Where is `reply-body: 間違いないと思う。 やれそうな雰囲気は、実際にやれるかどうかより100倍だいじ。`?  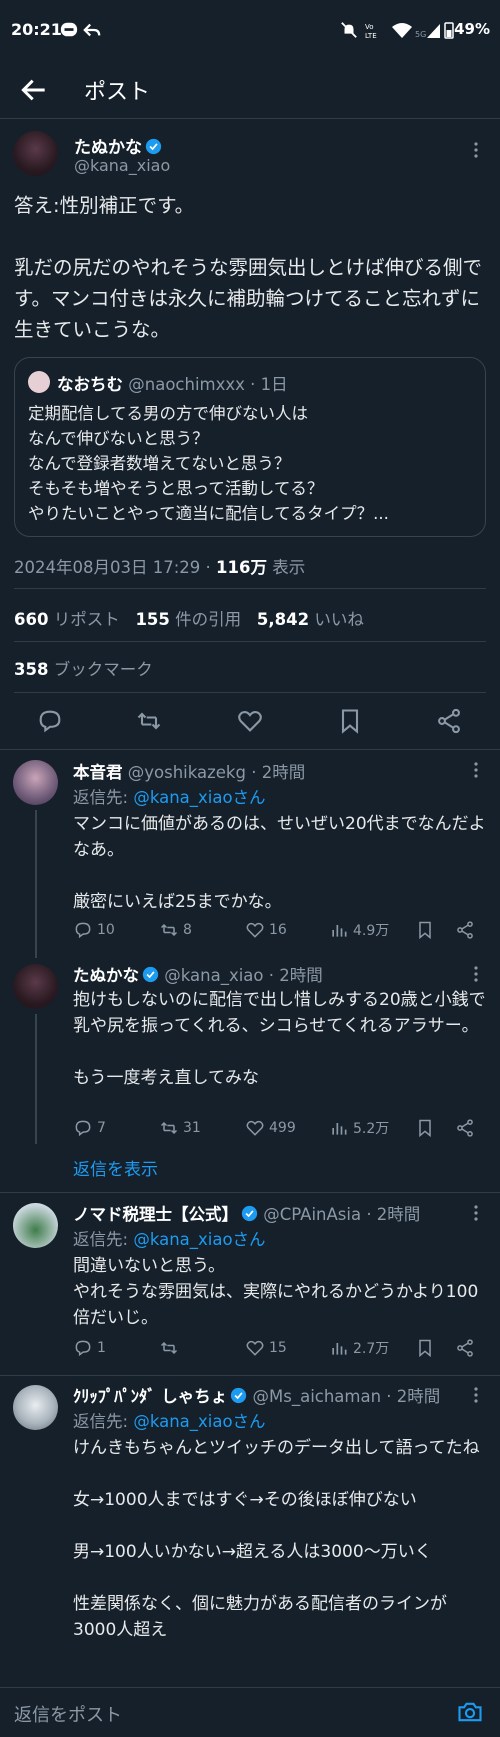 reply-body: 間違いないと思う。 やれそうな雰囲気は、実際にやれるかどうかより100倍だいじ。 is located at coordinates (276, 1292).